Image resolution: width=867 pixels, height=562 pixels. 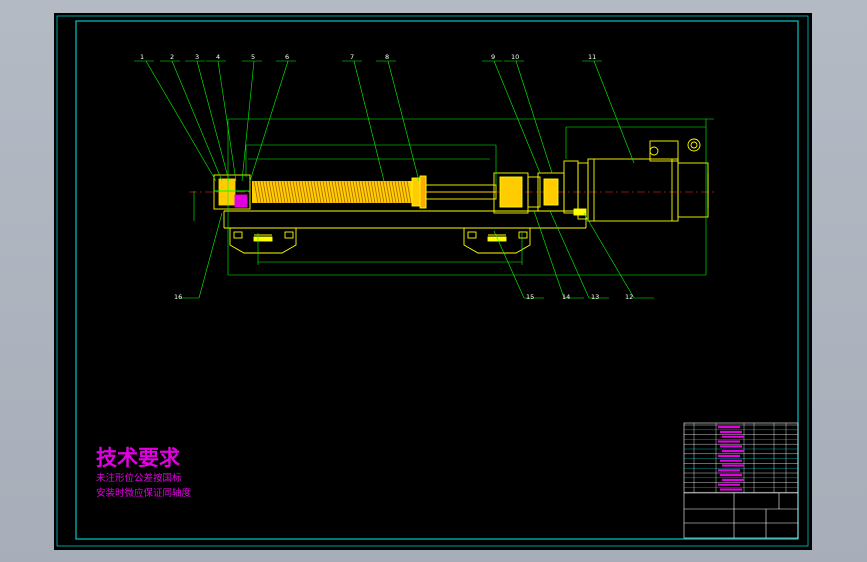 What do you see at coordinates (178, 297) in the screenshot?
I see `balloon-16: 16` at bounding box center [178, 297].